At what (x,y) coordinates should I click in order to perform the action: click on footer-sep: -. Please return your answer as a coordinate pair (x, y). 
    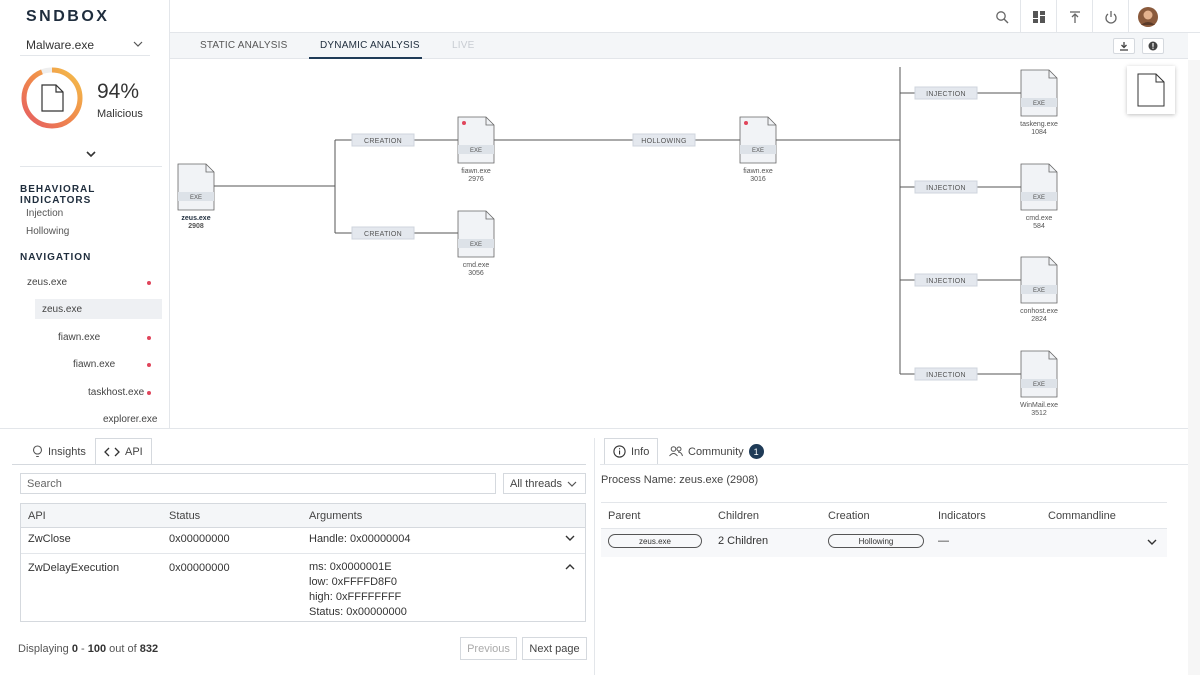
    Looking at the image, I should click on (83, 649).